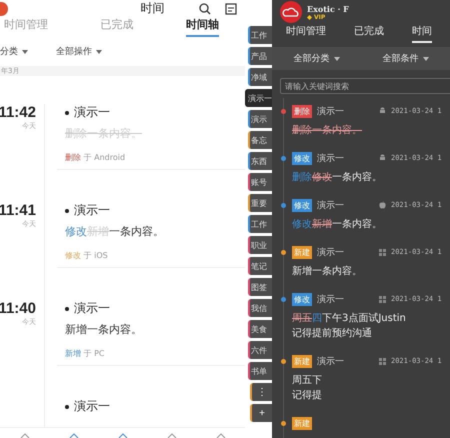 The height and width of the screenshot is (438, 450). Describe the element at coordinates (400, 59) in the screenshot. I see `filter-dropdown: 全部条件` at that location.